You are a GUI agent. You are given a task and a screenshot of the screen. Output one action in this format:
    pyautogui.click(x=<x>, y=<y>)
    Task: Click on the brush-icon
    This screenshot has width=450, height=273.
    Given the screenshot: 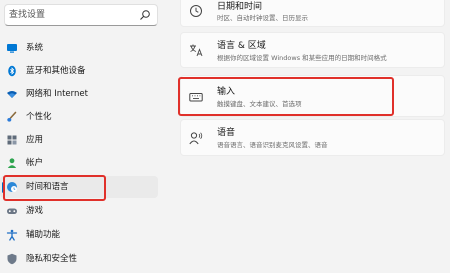 What is the action you would take?
    pyautogui.click(x=12, y=116)
    